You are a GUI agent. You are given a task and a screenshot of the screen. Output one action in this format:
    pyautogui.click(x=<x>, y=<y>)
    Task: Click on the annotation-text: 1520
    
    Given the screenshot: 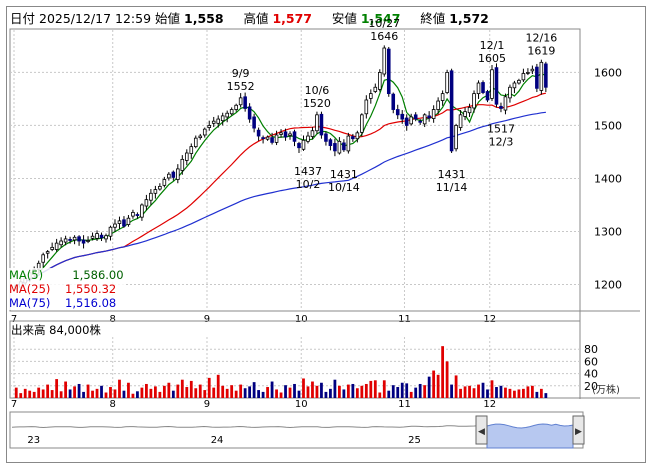 What is the action you would take?
    pyautogui.click(x=317, y=103)
    